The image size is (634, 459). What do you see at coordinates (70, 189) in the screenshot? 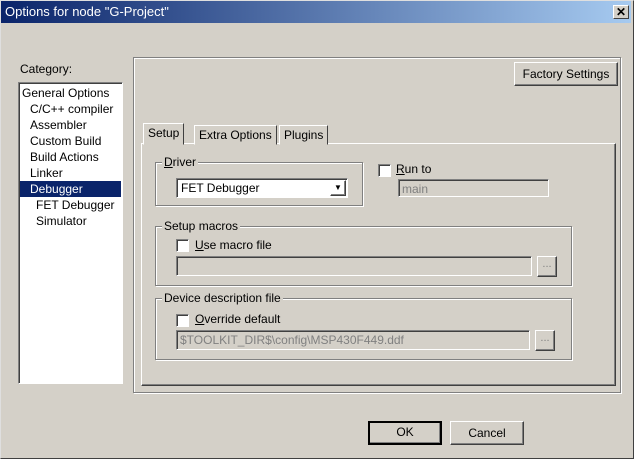
I see `category-item: Debugger` at bounding box center [70, 189].